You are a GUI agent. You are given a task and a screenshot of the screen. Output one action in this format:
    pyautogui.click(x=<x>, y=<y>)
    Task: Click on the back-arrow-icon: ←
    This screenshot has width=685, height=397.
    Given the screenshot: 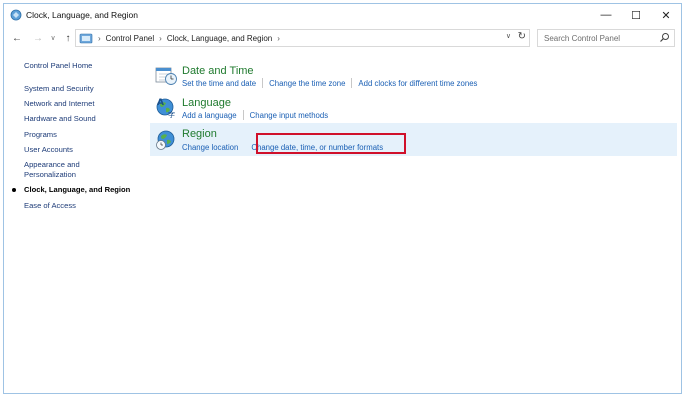 What is the action you would take?
    pyautogui.click(x=17, y=38)
    